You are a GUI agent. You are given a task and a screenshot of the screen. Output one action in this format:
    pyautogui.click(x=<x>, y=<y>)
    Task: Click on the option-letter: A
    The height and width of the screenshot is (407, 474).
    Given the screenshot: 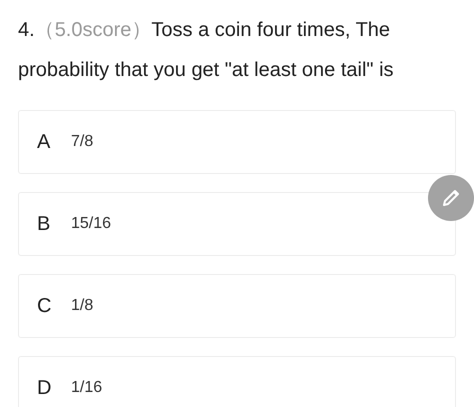 What is the action you would take?
    pyautogui.click(x=44, y=142)
    